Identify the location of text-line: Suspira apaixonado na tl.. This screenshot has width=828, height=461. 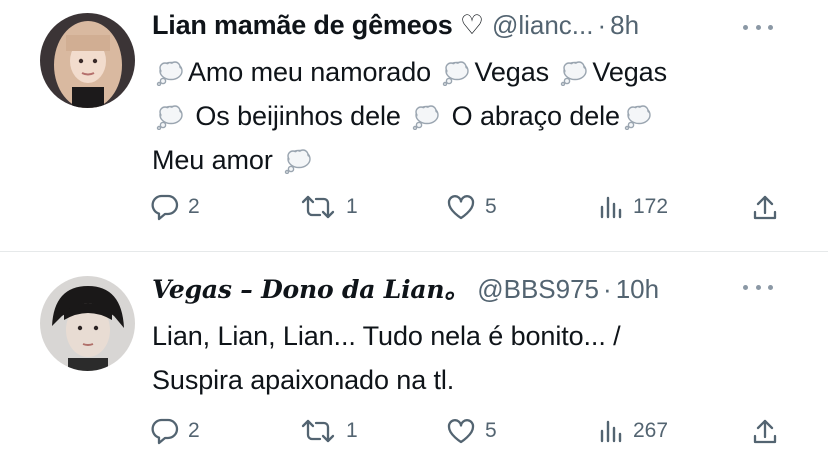
(303, 380).